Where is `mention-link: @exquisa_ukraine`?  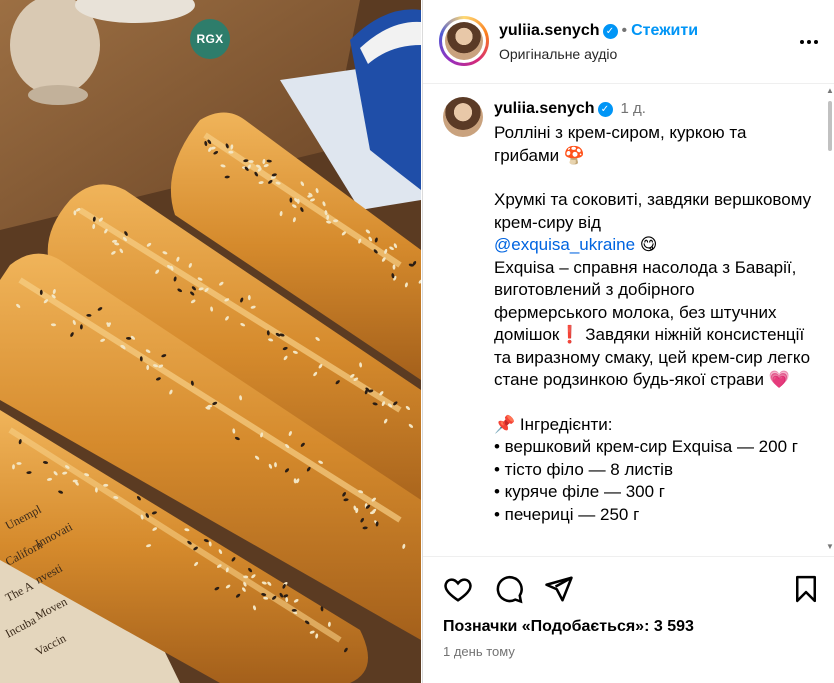 mention-link: @exquisa_ukraine is located at coordinates (564, 244).